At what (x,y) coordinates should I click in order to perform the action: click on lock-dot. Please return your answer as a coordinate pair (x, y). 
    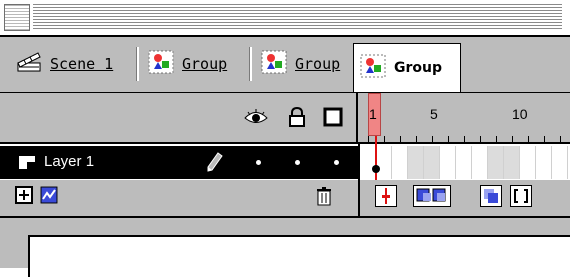
    Looking at the image, I should click on (297, 162).